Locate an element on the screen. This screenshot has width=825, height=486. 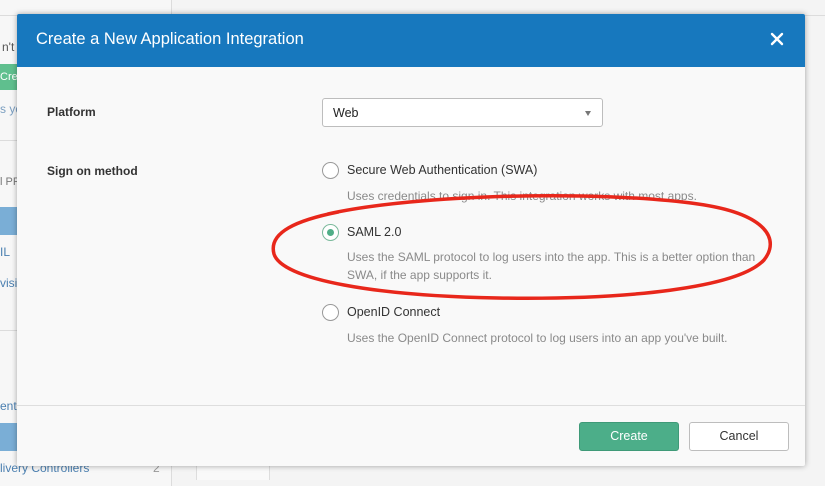
radio-saml is located at coordinates (330, 232).